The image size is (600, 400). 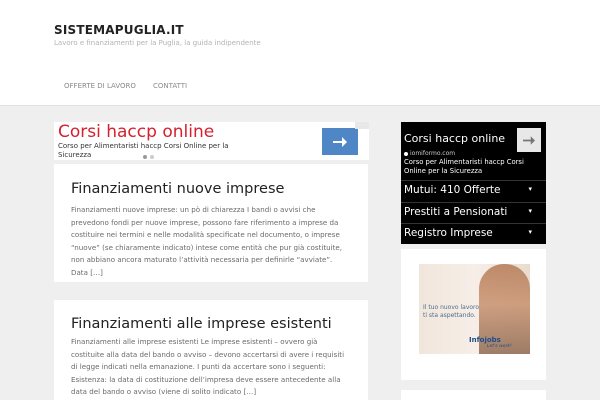 I want to click on sidebar-ad-link-mutui: Mutui: 410 Offerte ▾, so click(x=473, y=190).